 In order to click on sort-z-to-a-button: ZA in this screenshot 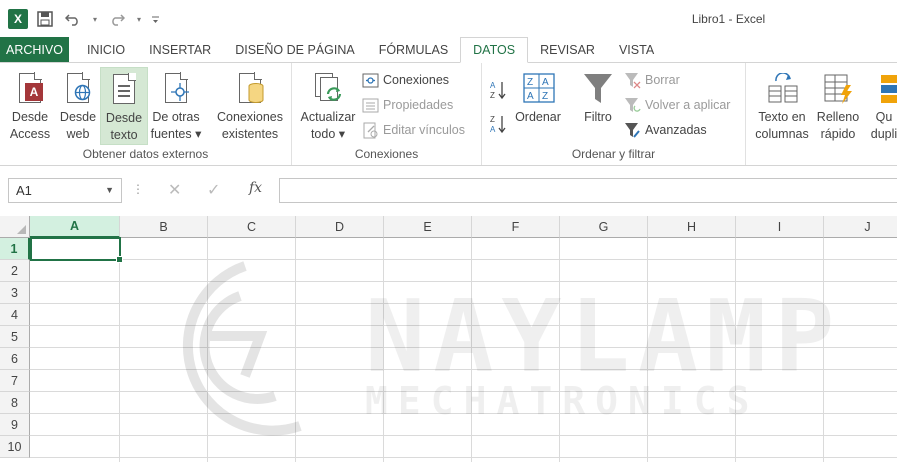, I will do `click(498, 122)`.